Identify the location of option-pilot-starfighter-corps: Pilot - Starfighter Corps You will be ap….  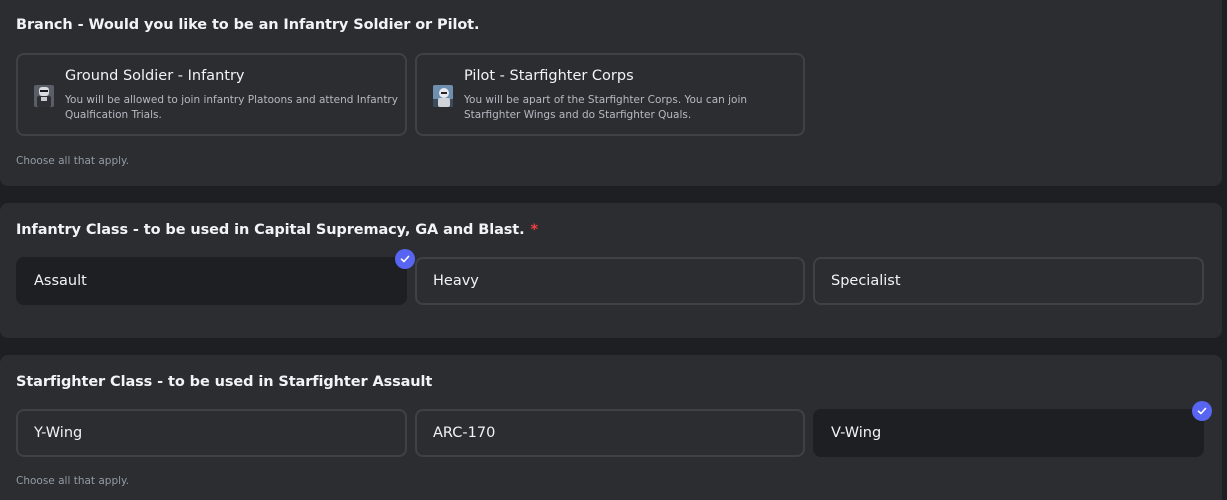
(610, 94).